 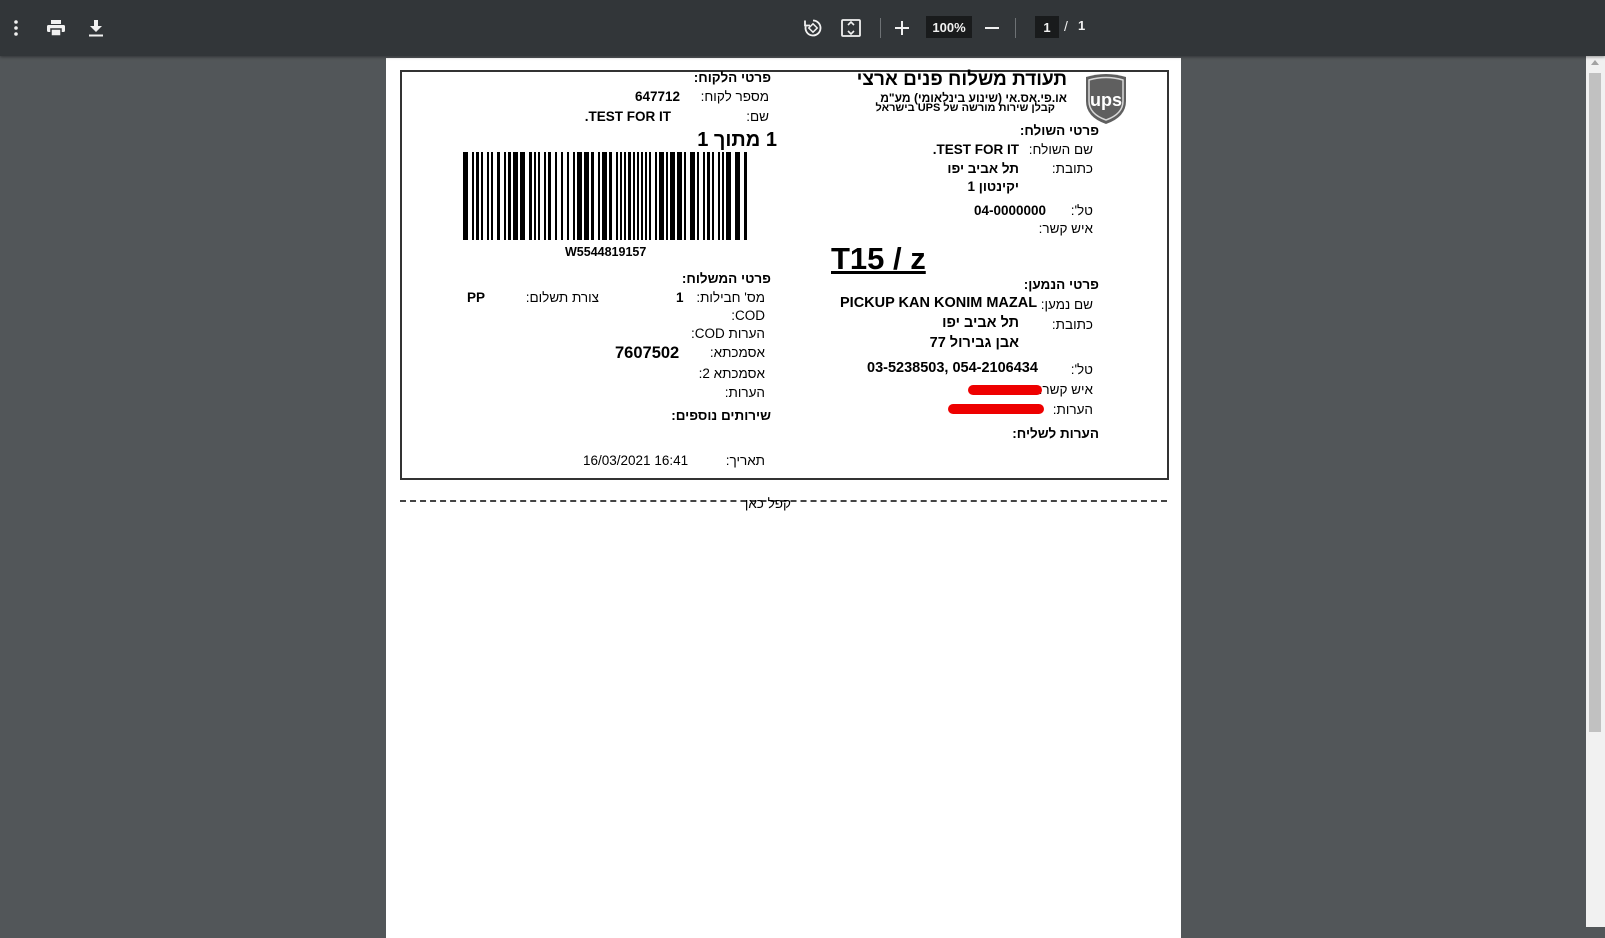 I want to click on recipient-phone-label: טל':, so click(x=1081, y=369).